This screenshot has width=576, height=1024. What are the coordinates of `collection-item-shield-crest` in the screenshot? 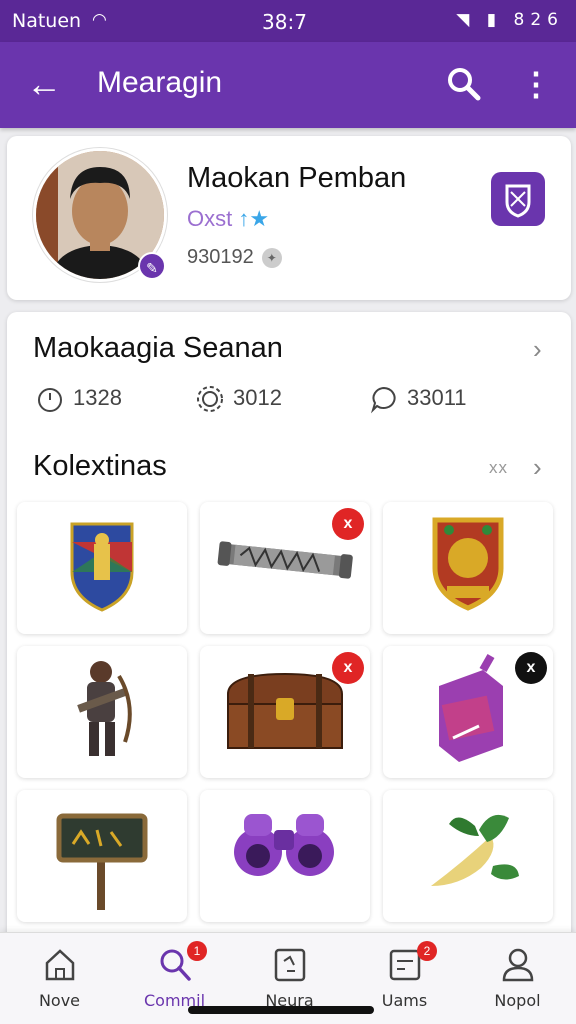 It's located at (102, 568).